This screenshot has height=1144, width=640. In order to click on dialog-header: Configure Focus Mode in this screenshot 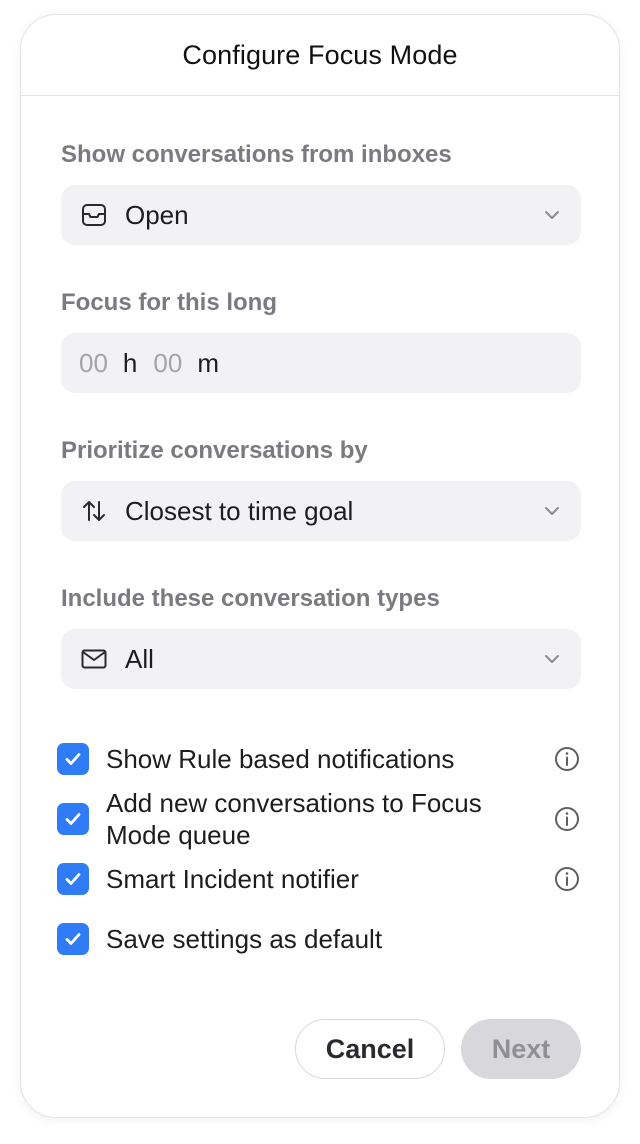, I will do `click(320, 55)`.